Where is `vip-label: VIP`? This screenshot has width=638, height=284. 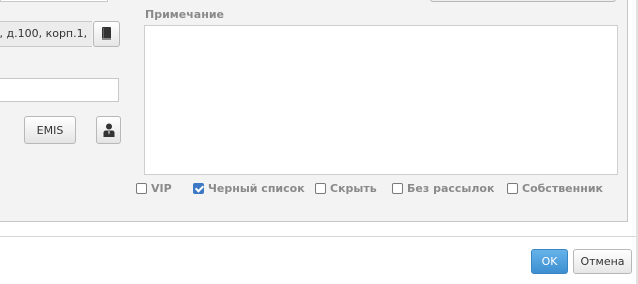 vip-label: VIP is located at coordinates (161, 188).